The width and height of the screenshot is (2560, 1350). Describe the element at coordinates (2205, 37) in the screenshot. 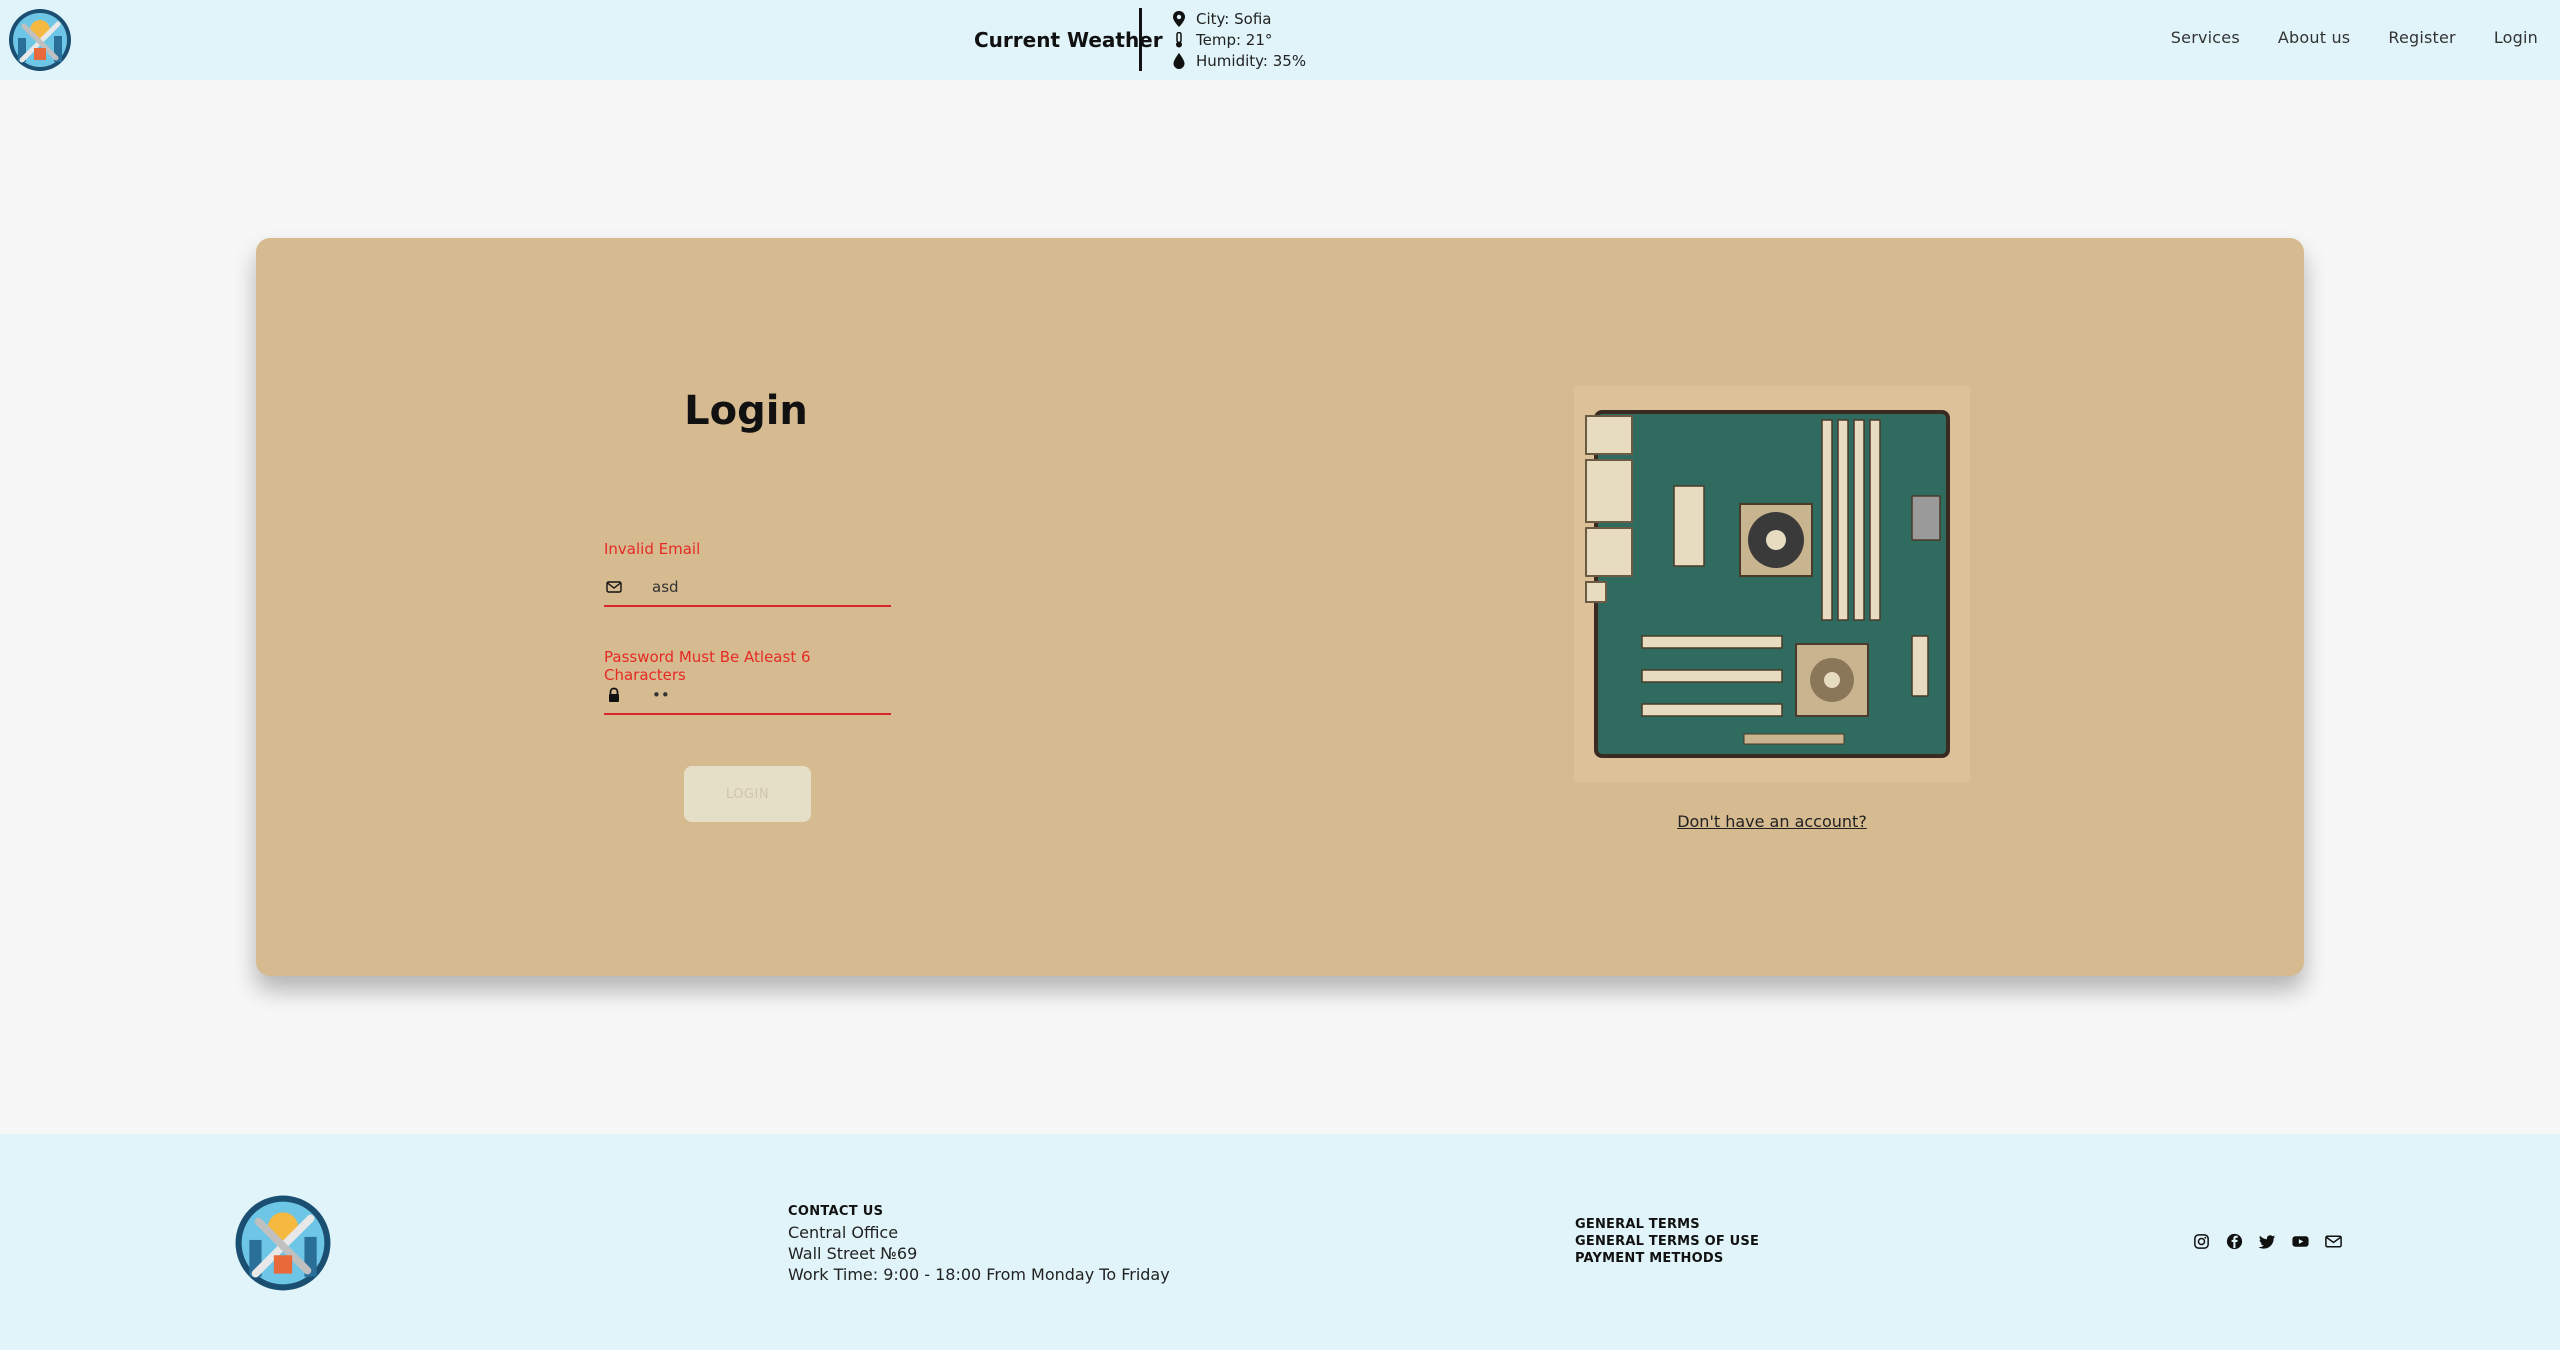

I see `nav-services: Services` at that location.